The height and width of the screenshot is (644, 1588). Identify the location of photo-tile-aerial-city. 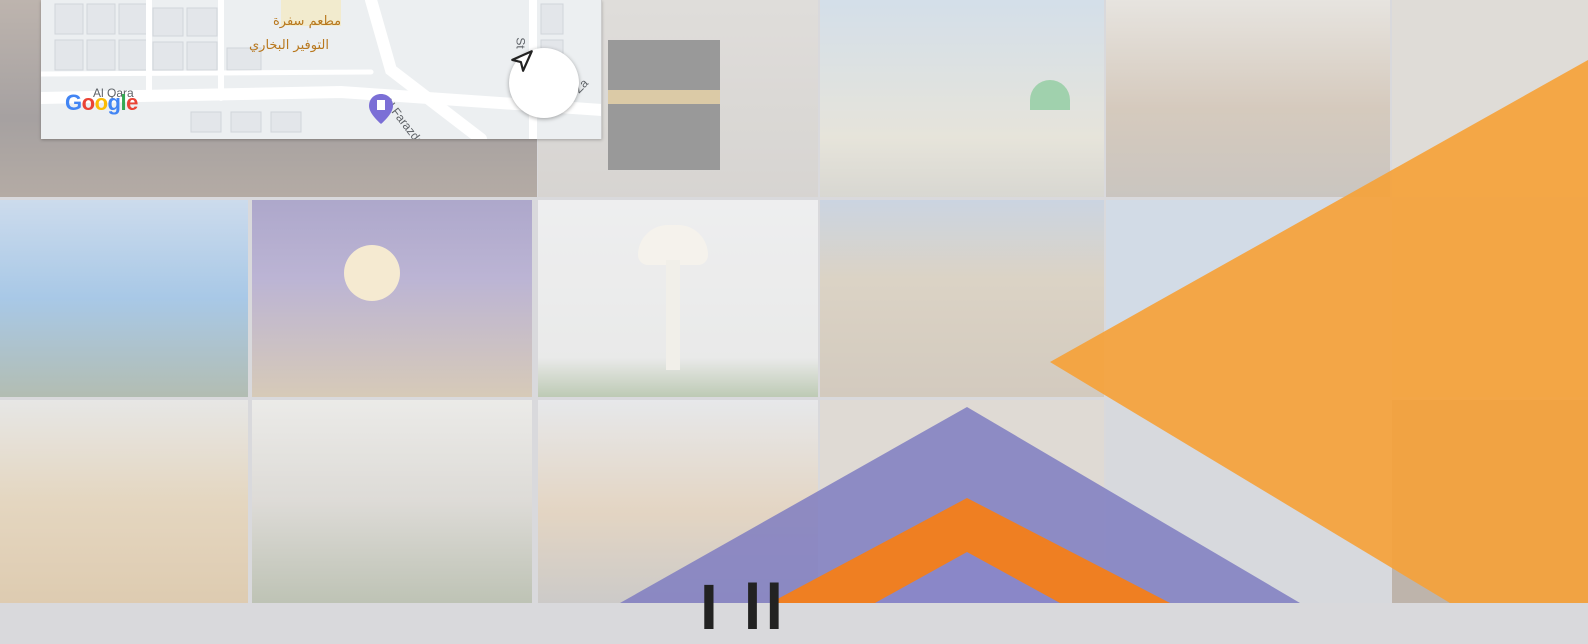
(962, 298).